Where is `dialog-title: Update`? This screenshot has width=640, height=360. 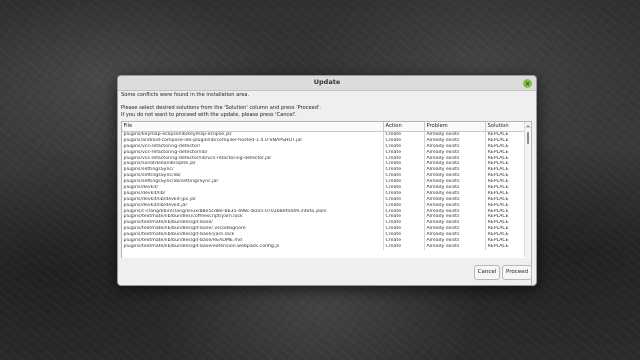 dialog-title: Update is located at coordinates (327, 82).